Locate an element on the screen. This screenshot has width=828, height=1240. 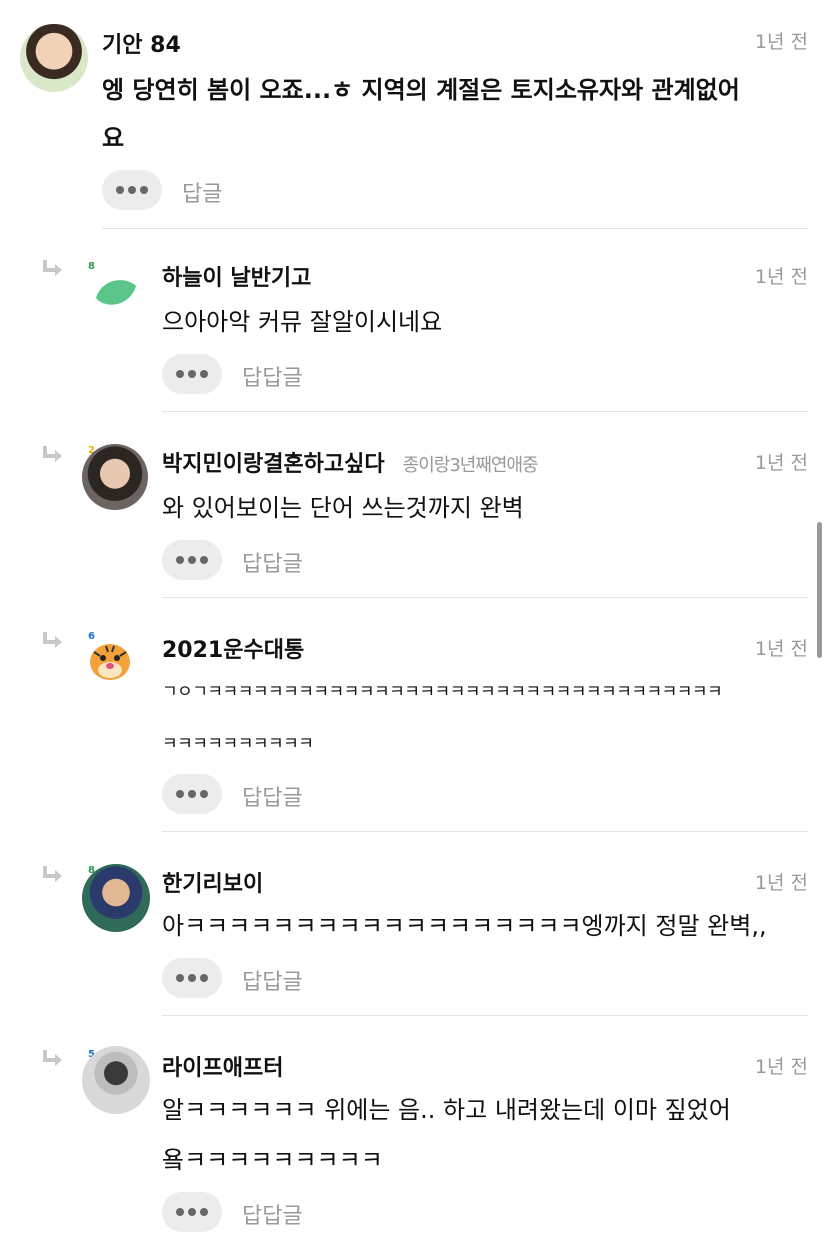
reply-author: 2021운수대통 is located at coordinates (233, 648).